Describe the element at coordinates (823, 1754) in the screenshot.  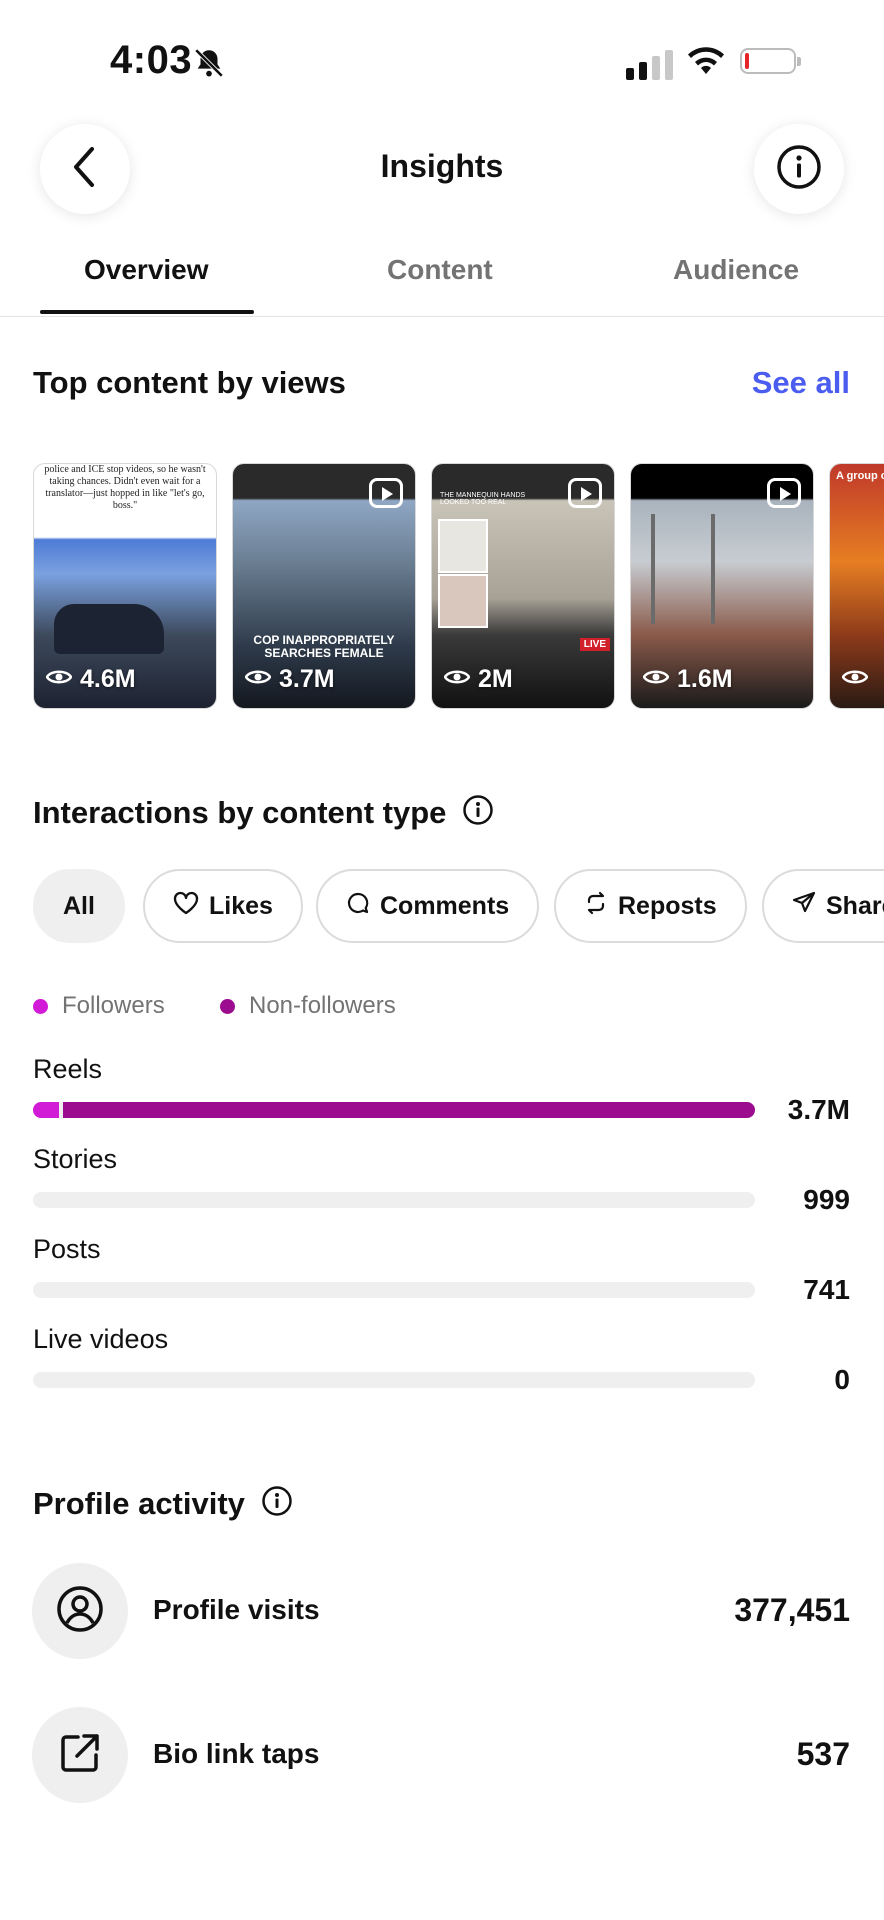
I see `bio-link-taps-value: 537` at that location.